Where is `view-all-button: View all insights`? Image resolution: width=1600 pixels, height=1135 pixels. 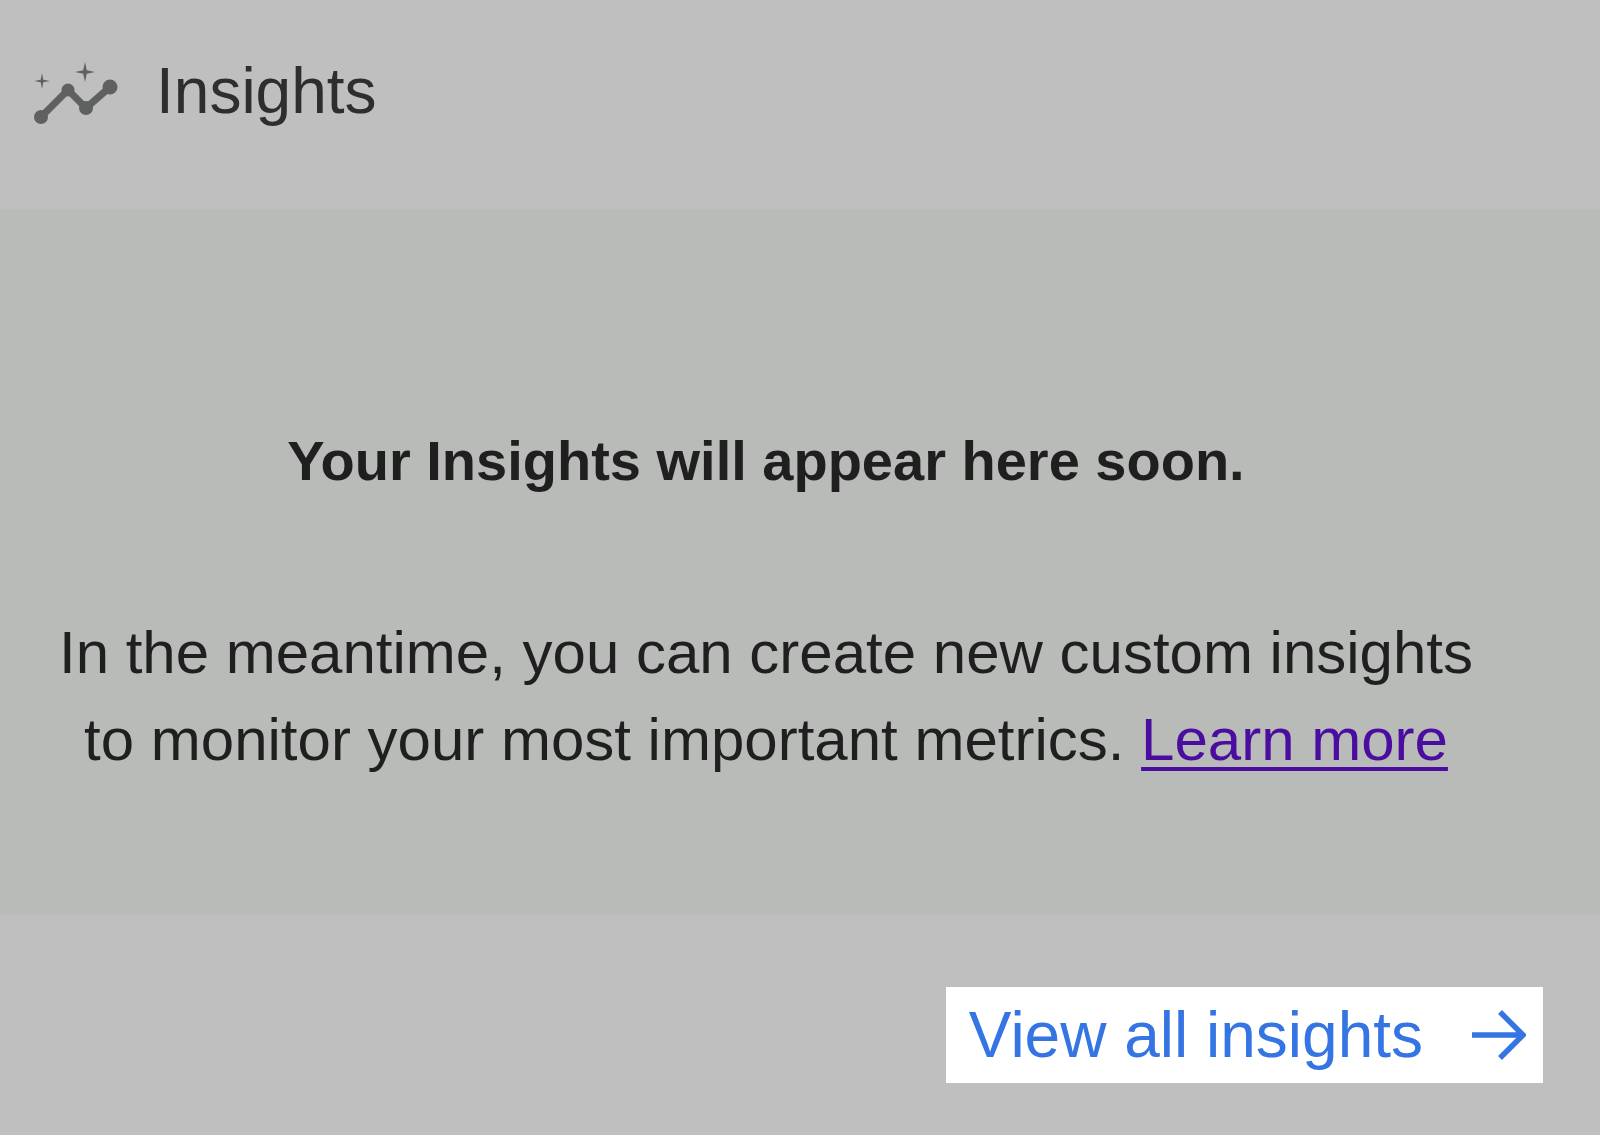
view-all-button: View all insights is located at coordinates (1244, 1035).